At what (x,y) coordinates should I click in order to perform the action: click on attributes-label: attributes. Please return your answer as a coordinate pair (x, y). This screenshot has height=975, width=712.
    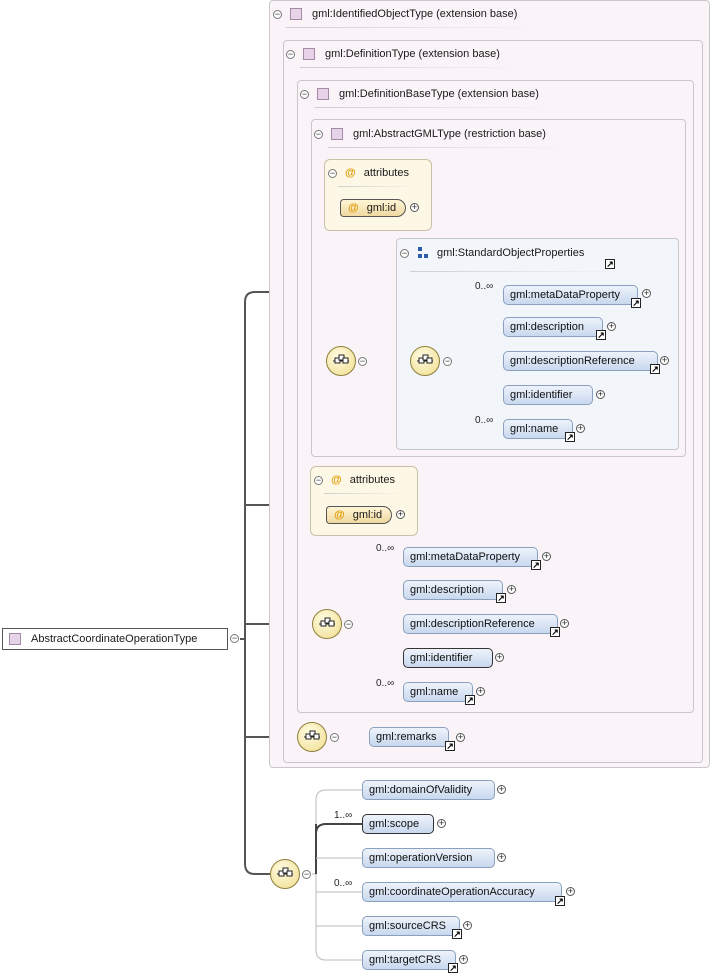
    Looking at the image, I should click on (372, 480).